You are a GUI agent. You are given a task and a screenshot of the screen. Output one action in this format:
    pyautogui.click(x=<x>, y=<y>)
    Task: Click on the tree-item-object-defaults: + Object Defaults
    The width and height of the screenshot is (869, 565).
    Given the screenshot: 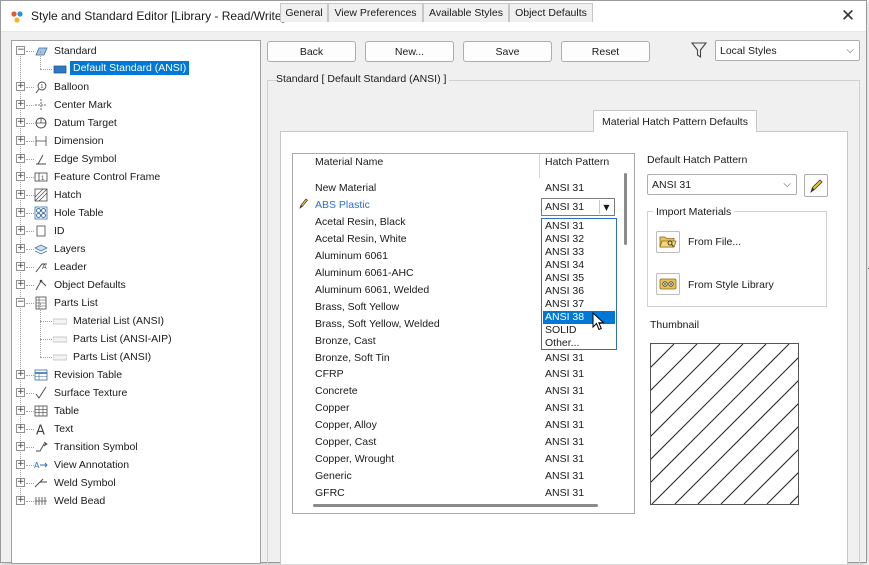 What is the action you would take?
    pyautogui.click(x=136, y=285)
    